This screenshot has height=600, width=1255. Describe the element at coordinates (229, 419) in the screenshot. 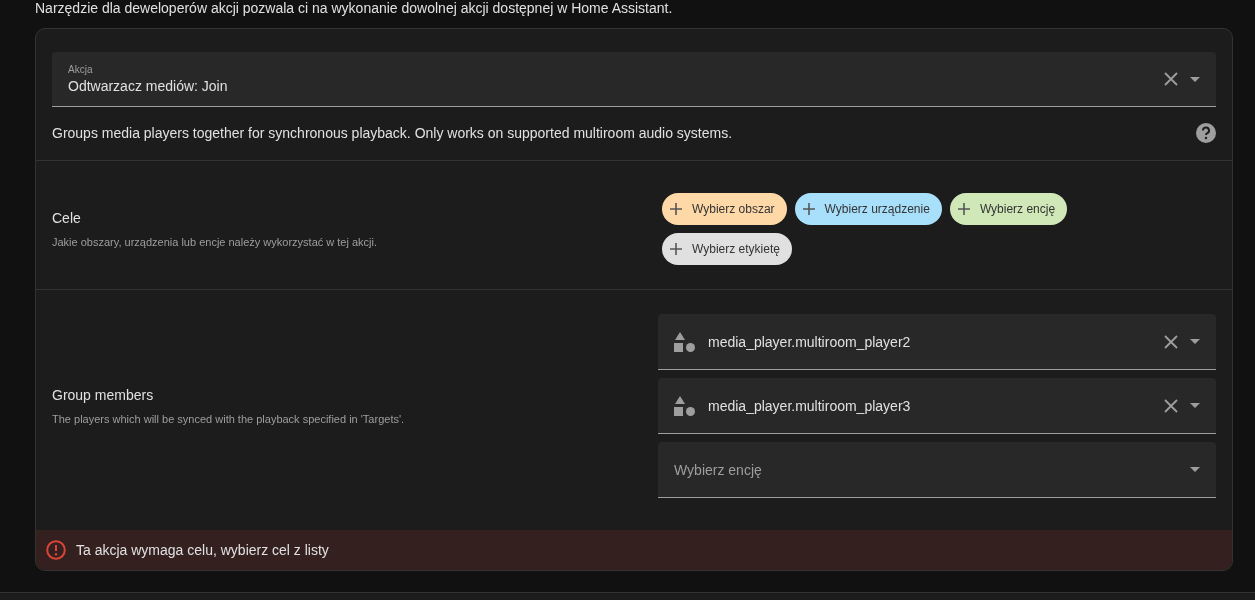

I see `section-subtitle: The players which will be synced with the playback specified in 'Targets'.` at that location.